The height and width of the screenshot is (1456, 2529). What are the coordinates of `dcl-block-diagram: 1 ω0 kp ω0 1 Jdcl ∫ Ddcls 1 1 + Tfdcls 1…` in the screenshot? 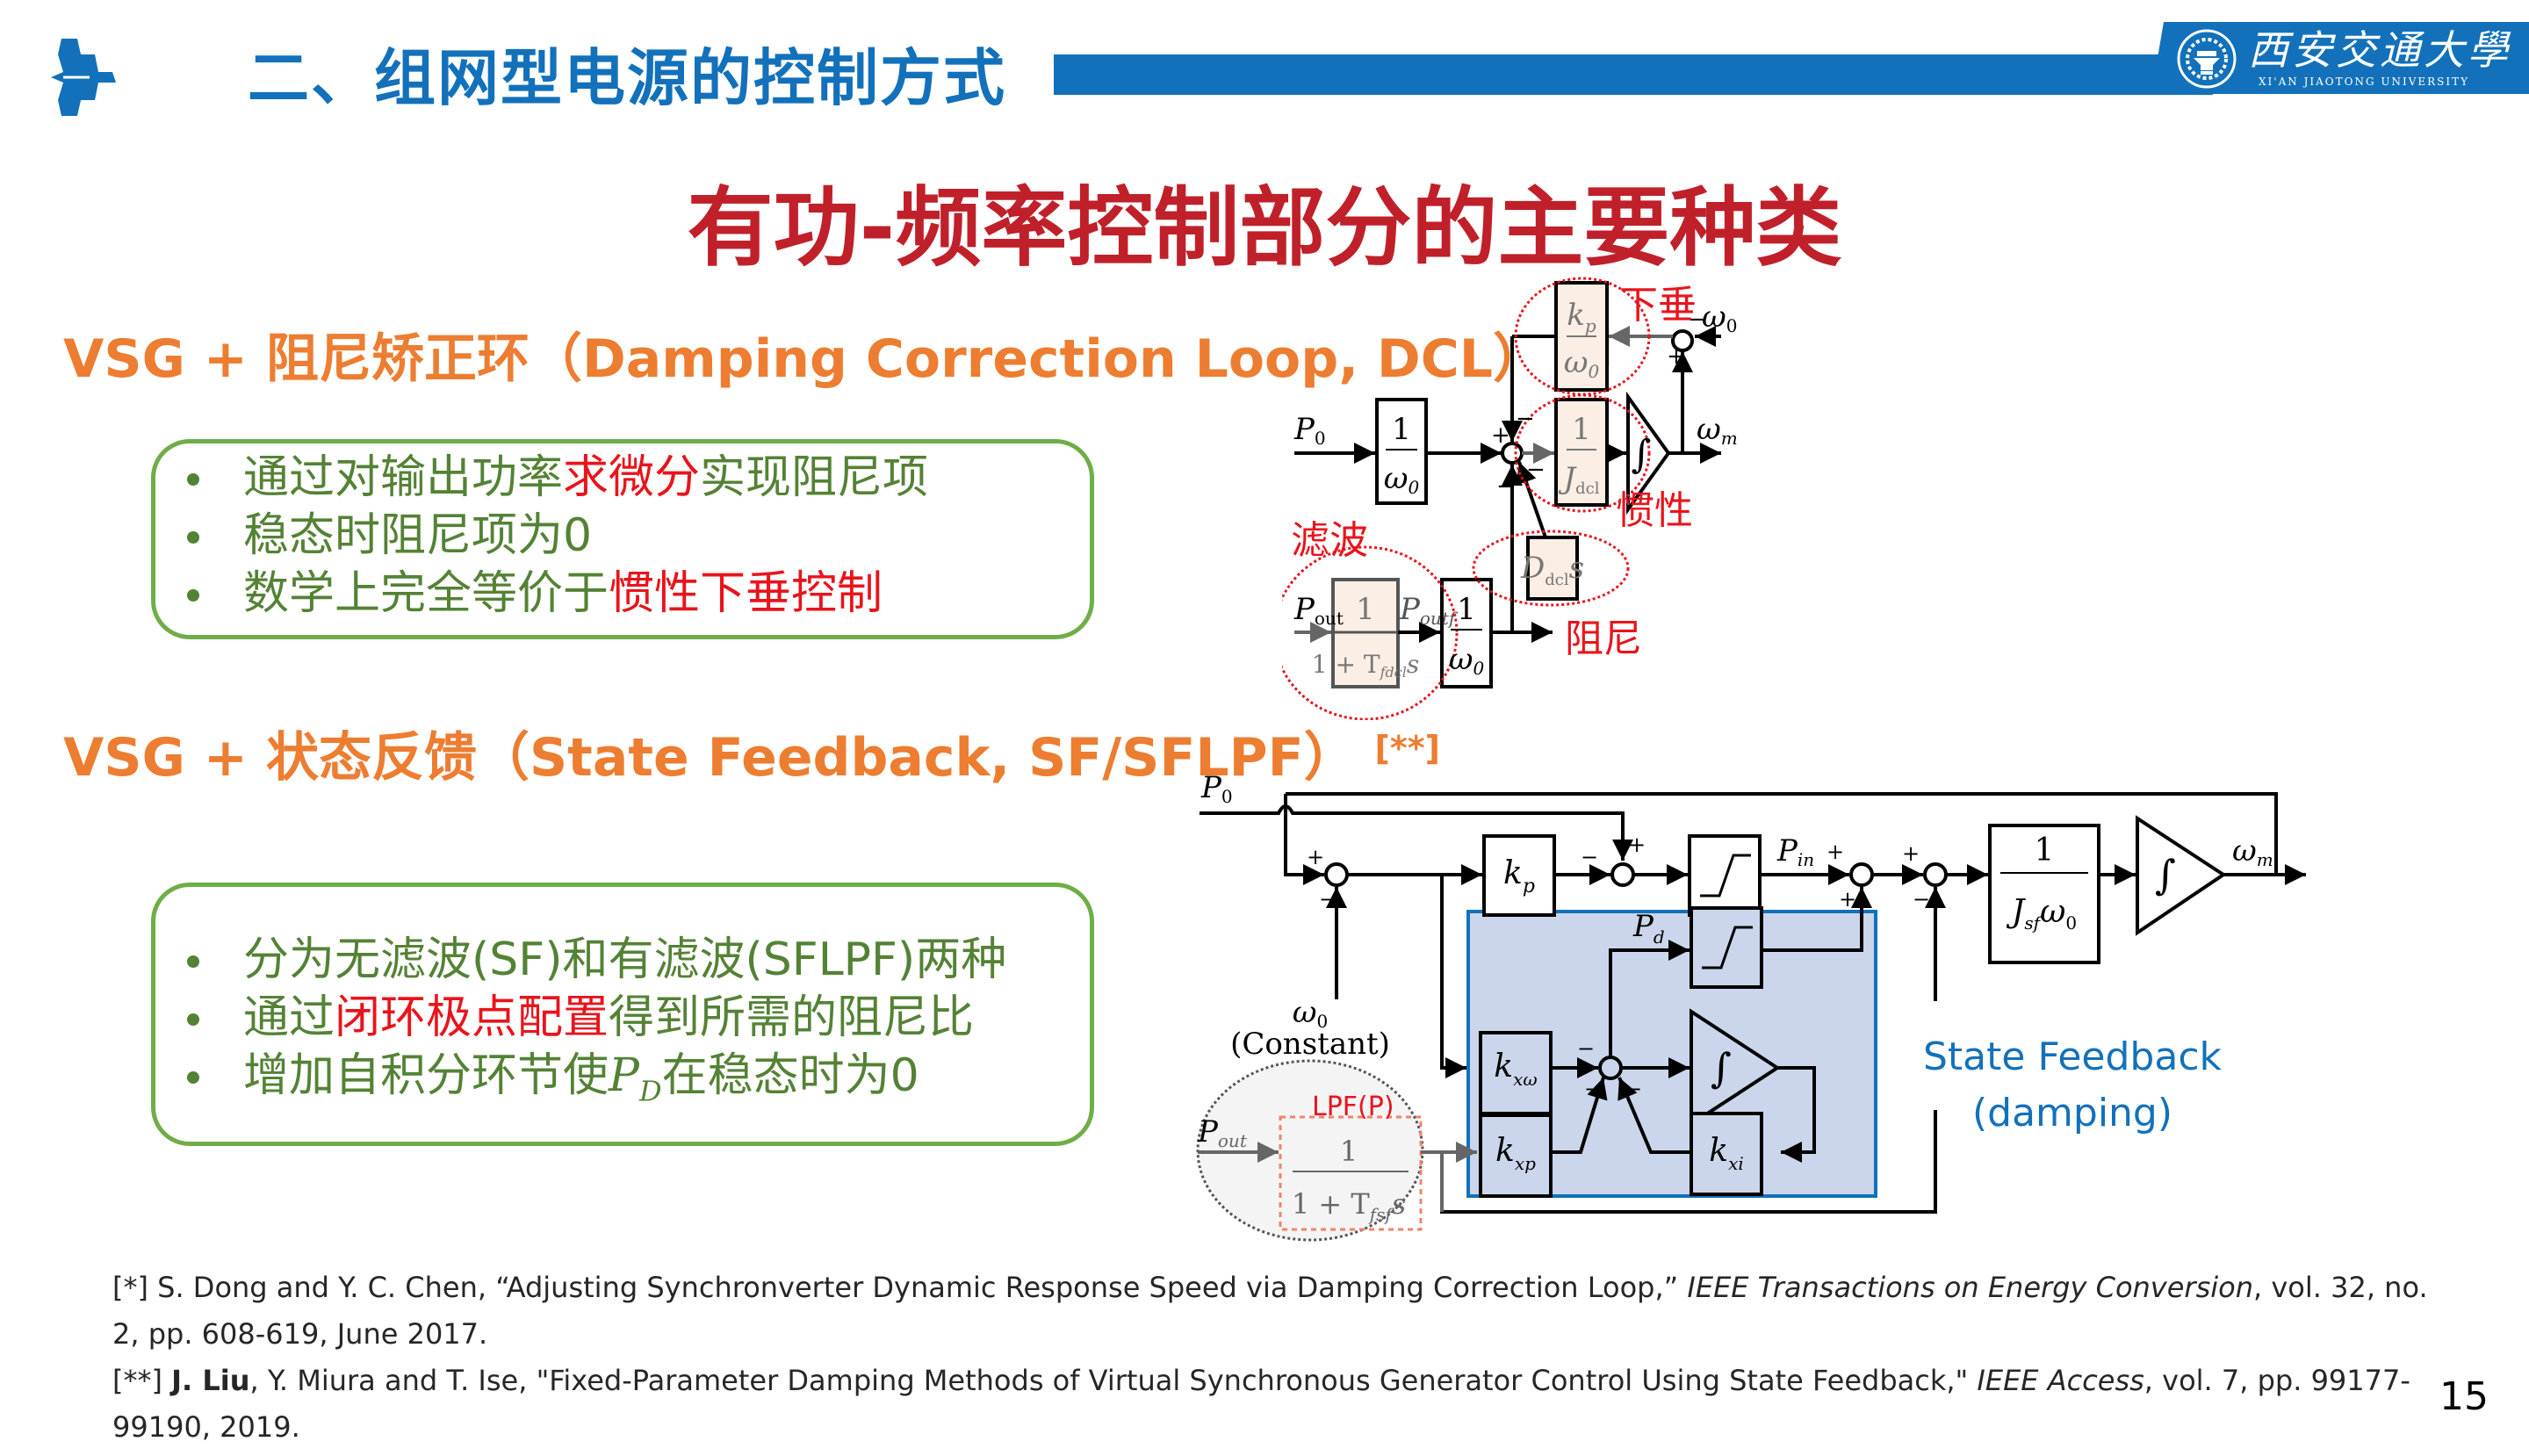 It's located at (1510, 498).